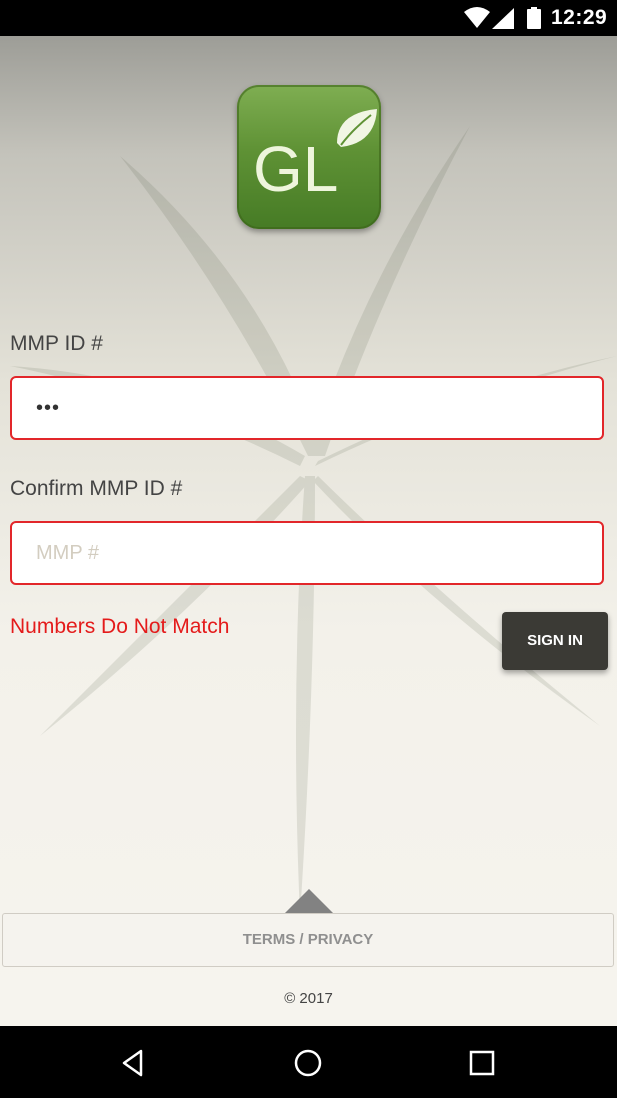 The width and height of the screenshot is (617, 1098). I want to click on caret-up-icon, so click(309, 901).